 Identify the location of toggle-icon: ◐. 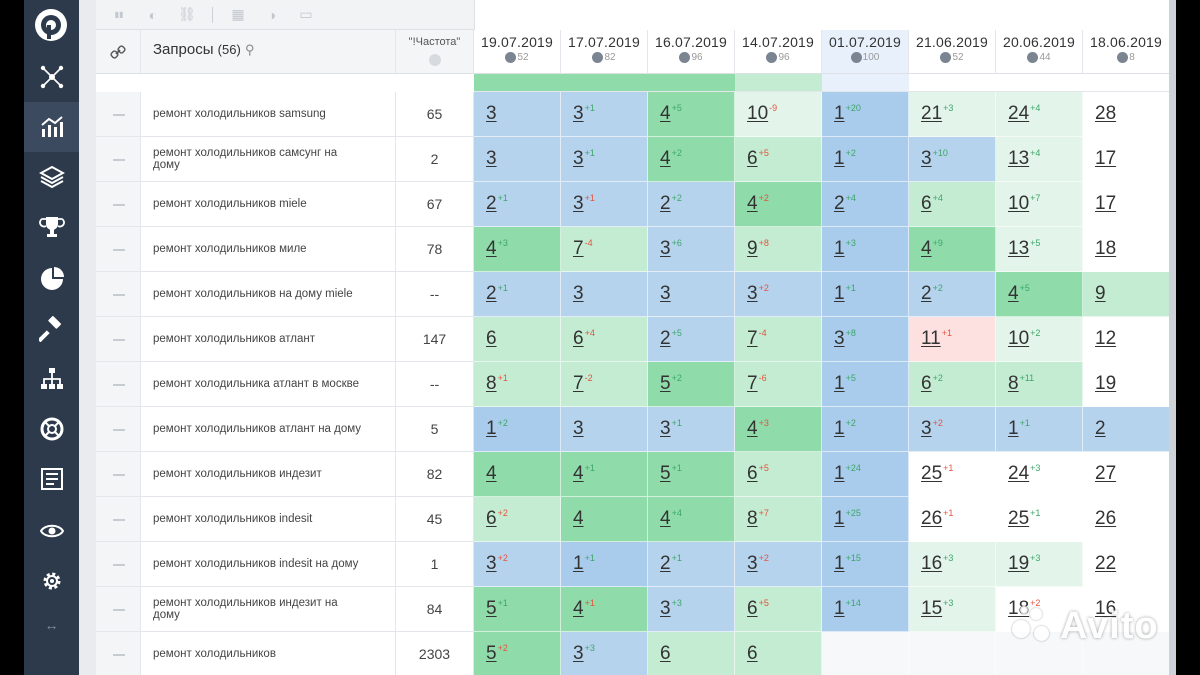
(153, 15).